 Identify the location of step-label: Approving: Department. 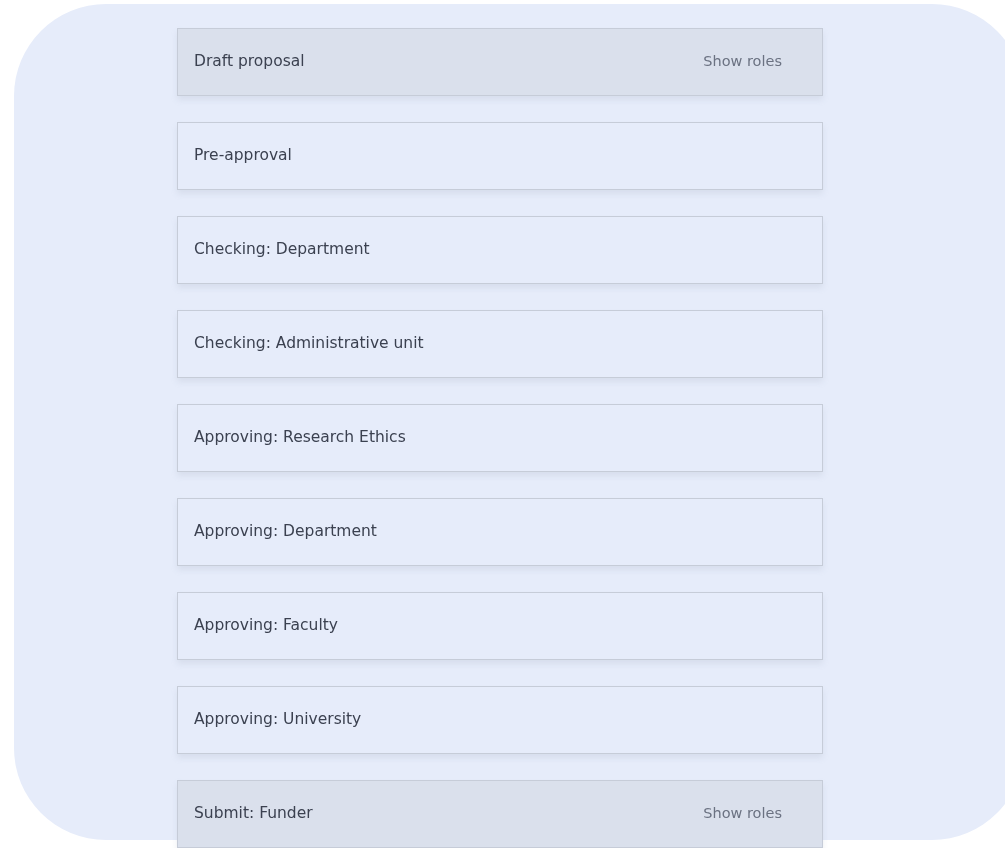
(285, 532).